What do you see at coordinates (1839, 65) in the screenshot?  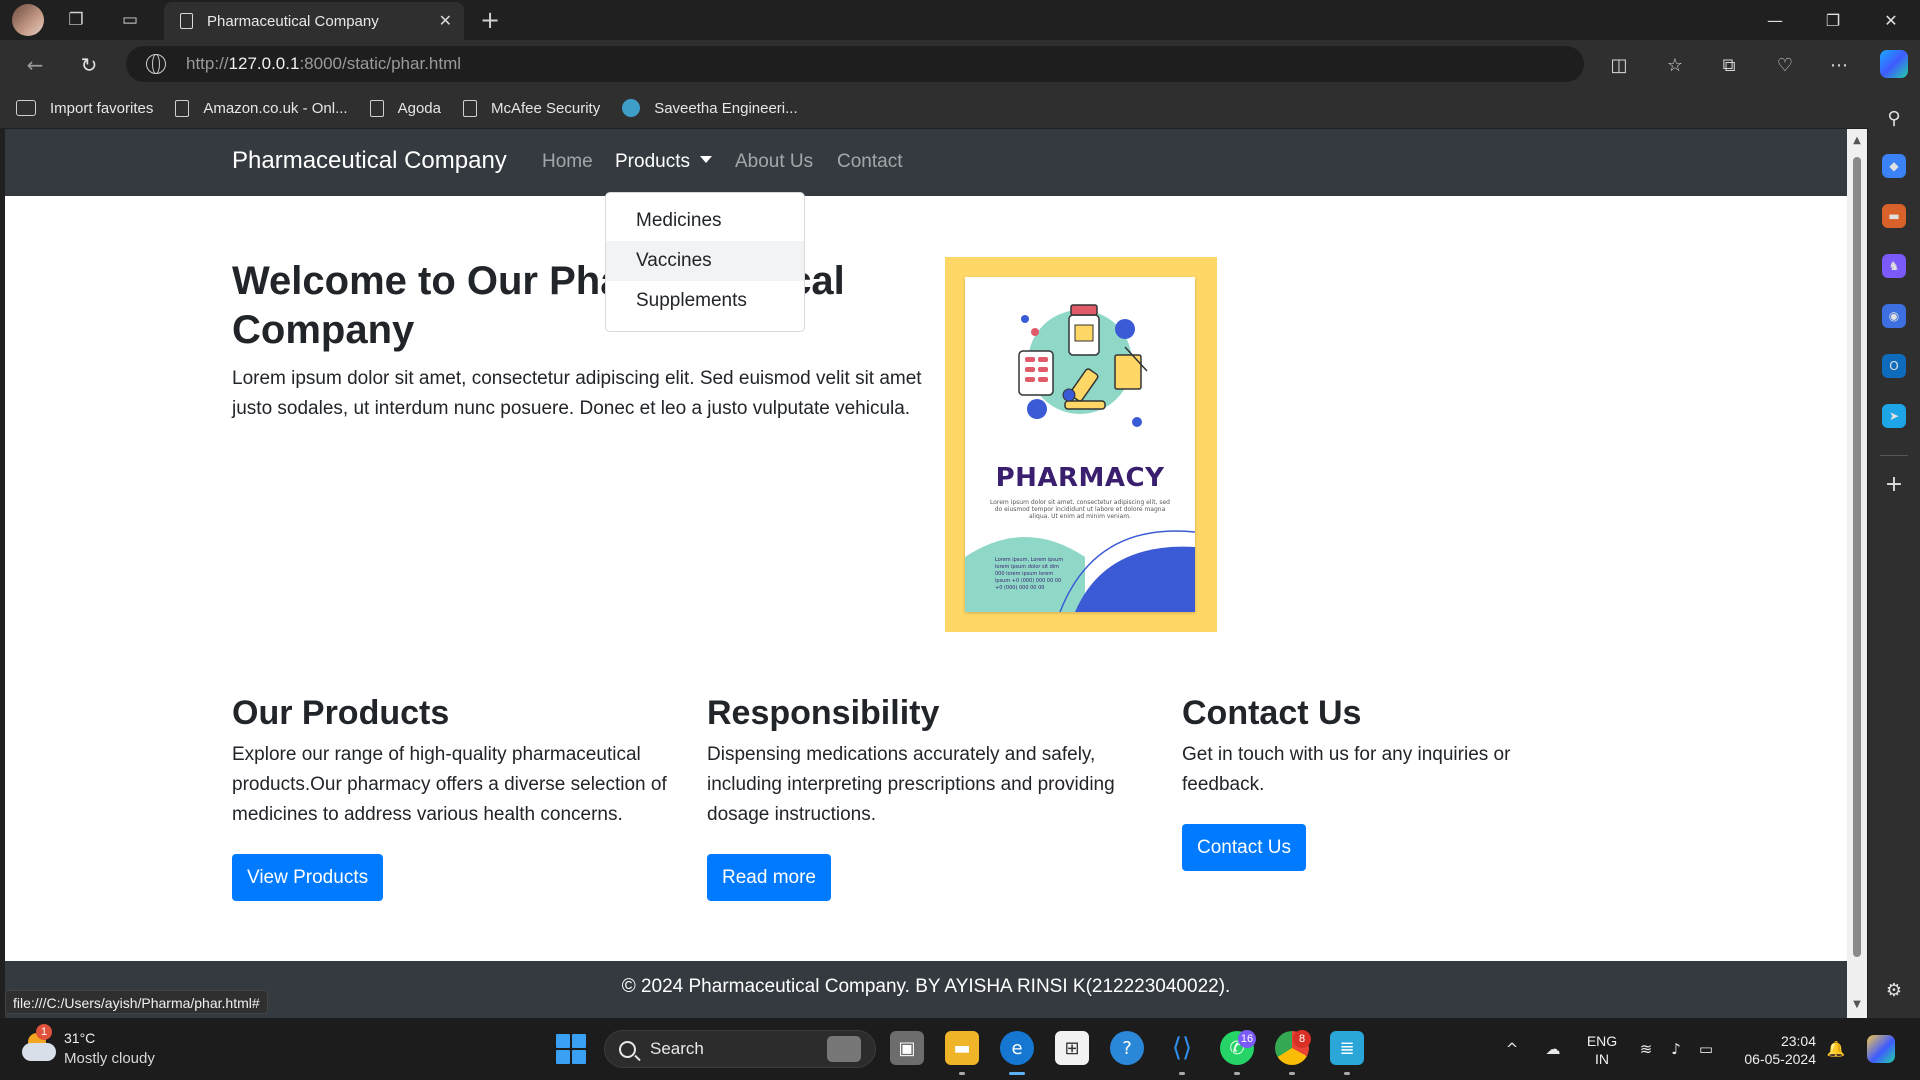 I see `more-menu-icon: ⋯` at bounding box center [1839, 65].